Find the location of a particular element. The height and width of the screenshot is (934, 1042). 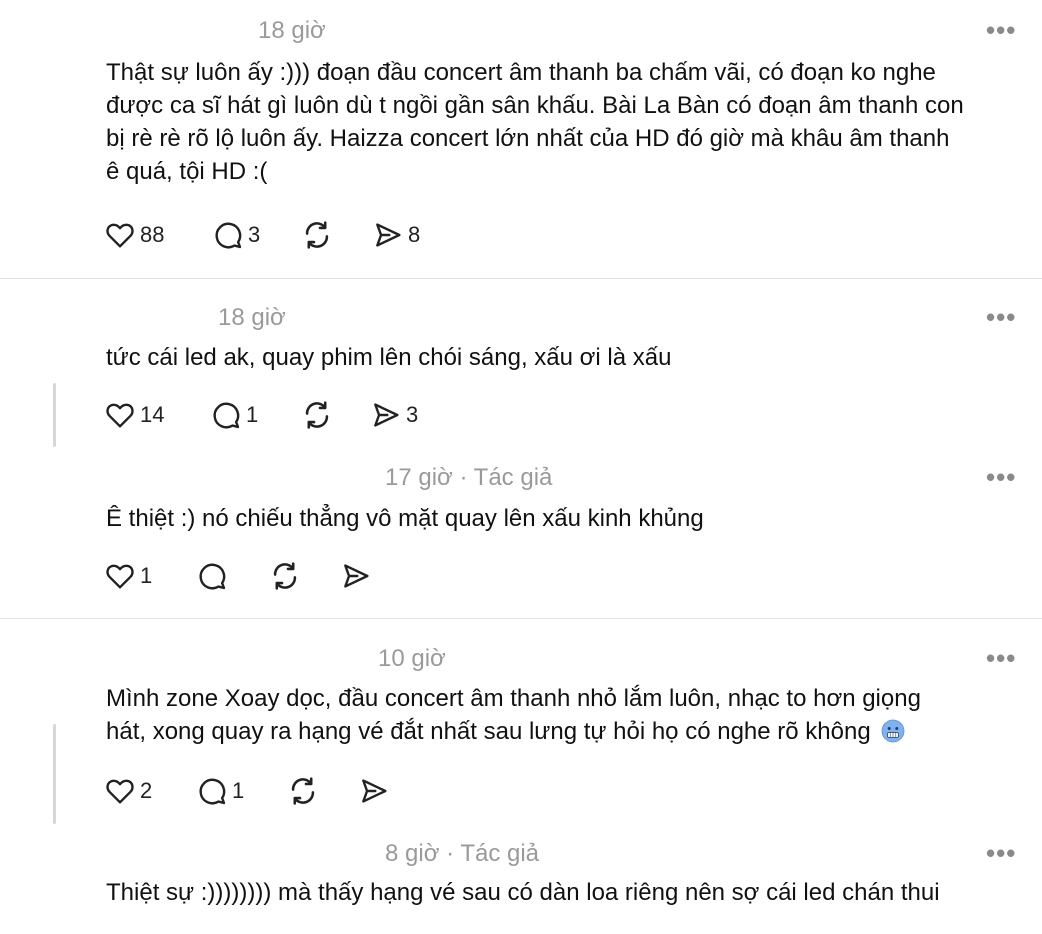

action-bar: 2 1 is located at coordinates (304, 791).